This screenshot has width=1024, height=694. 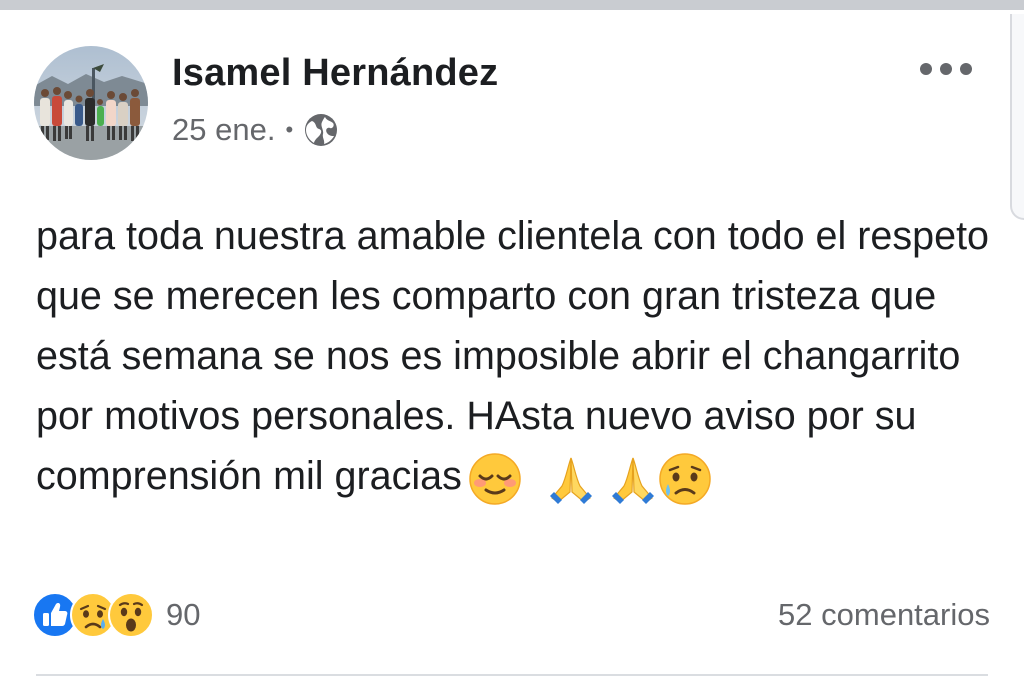 What do you see at coordinates (512, 5) in the screenshot?
I see `top-strip` at bounding box center [512, 5].